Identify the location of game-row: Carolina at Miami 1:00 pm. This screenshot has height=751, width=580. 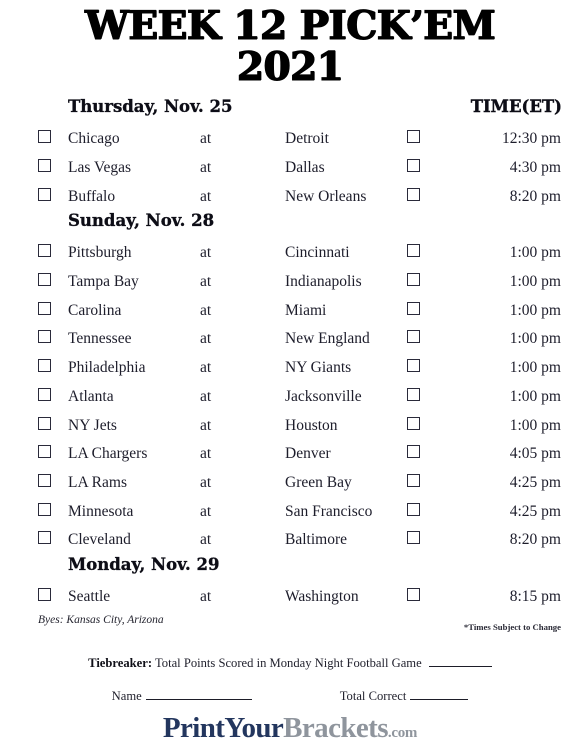
(301, 310).